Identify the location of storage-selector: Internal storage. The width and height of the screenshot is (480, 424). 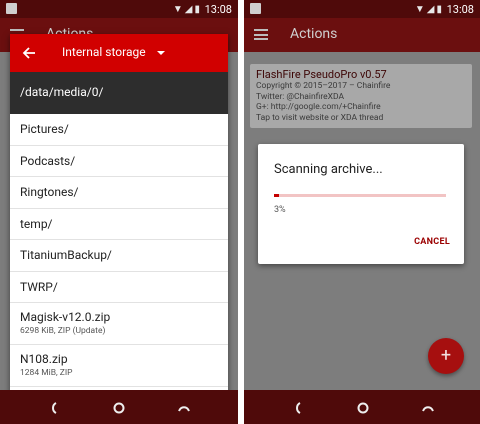
(104, 52).